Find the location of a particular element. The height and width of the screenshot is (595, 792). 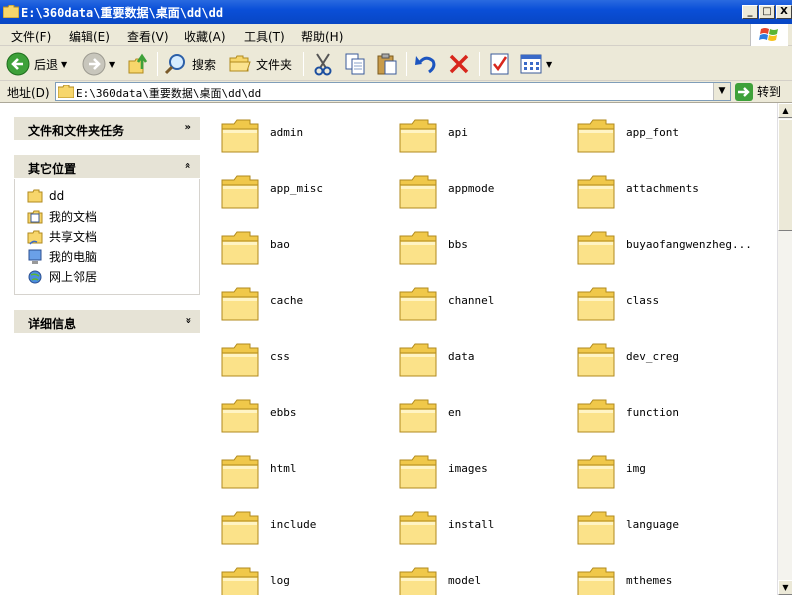

forward-arrow-icon is located at coordinates (94, 64).